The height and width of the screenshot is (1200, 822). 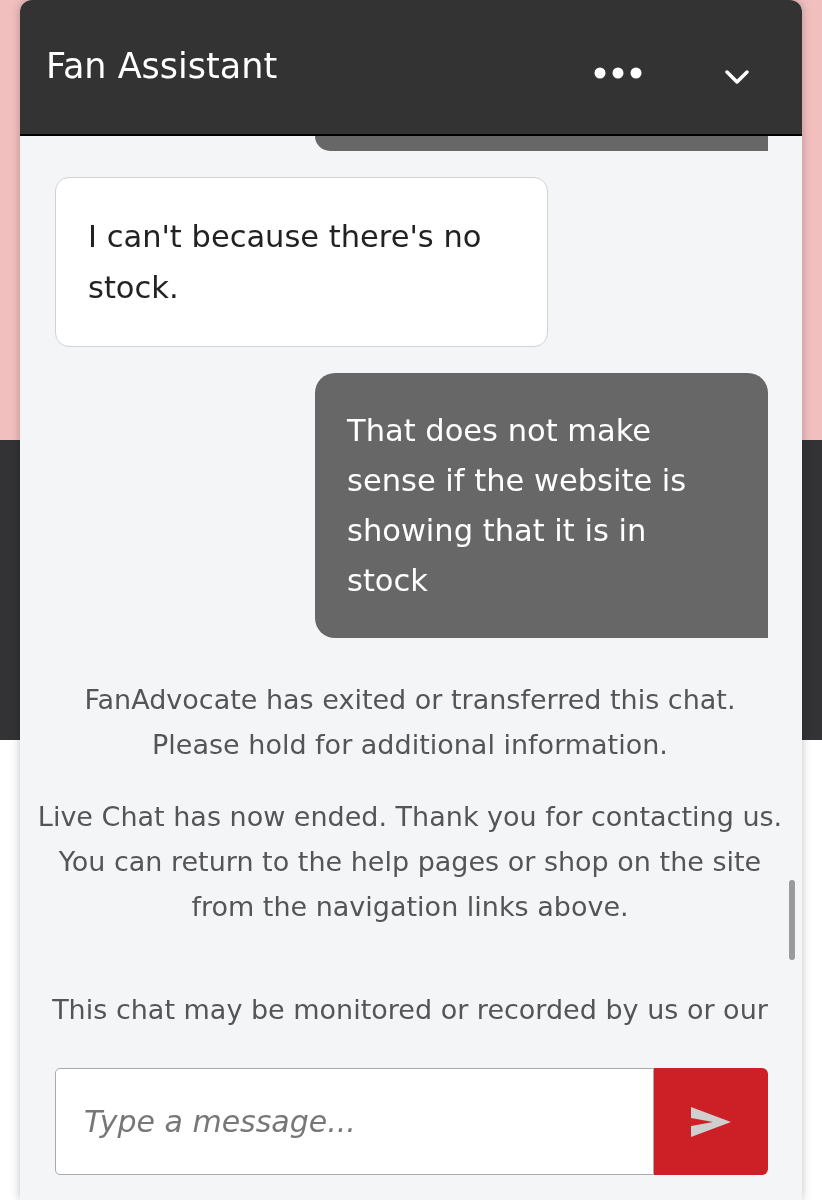 What do you see at coordinates (737, 77) in the screenshot?
I see `chevron-down-icon` at bounding box center [737, 77].